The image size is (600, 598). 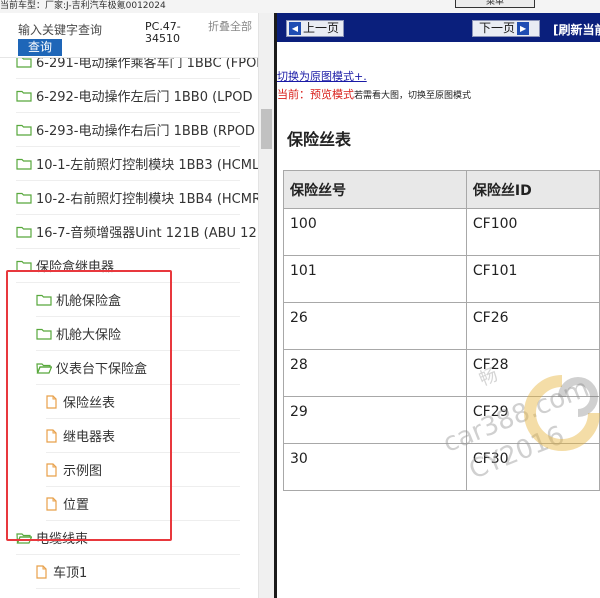 I want to click on mode-hint: 若需看大图，切换至原图模式, so click(x=413, y=96).